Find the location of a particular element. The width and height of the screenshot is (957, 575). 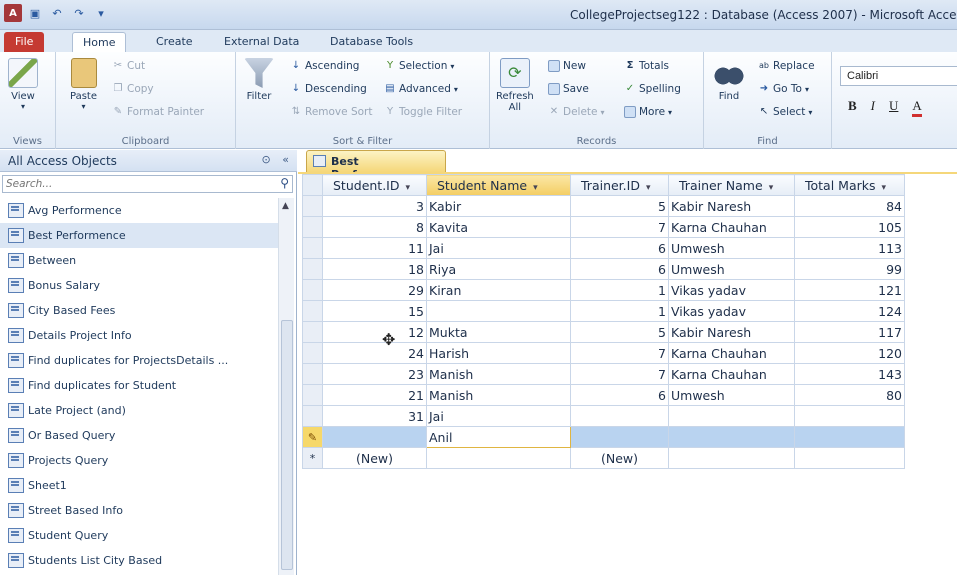

column-header-student-id: Student.ID ▾ is located at coordinates (374, 185).